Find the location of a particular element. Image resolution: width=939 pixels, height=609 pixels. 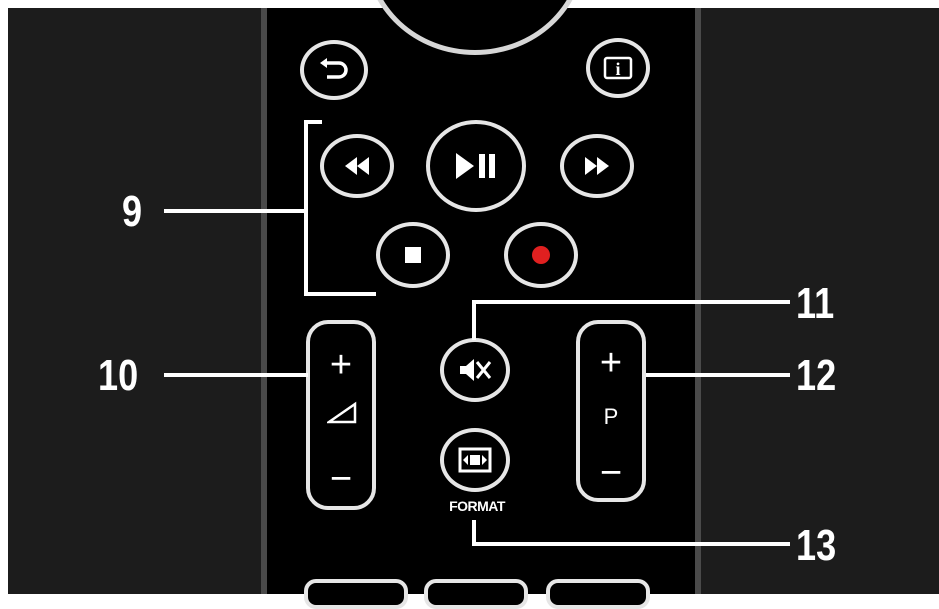

stop-button is located at coordinates (413, 255).